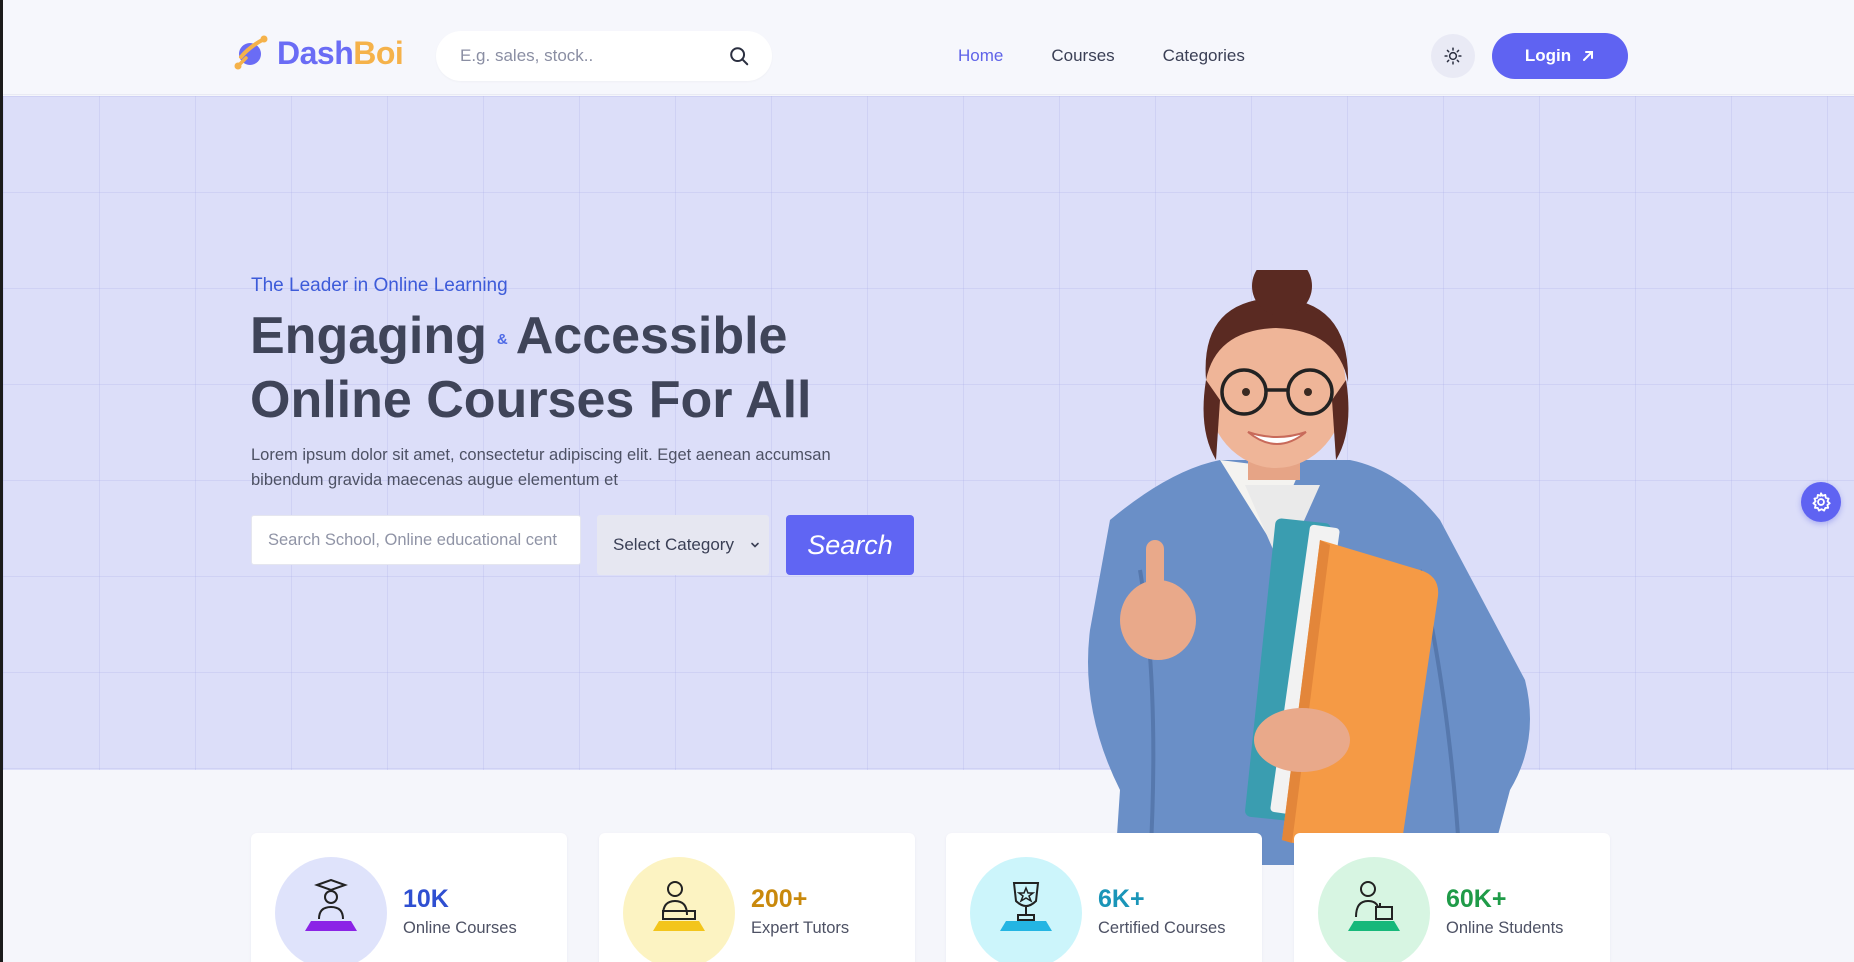 This screenshot has height=962, width=1854. What do you see at coordinates (1309, 567) in the screenshot?
I see `student-illustration` at bounding box center [1309, 567].